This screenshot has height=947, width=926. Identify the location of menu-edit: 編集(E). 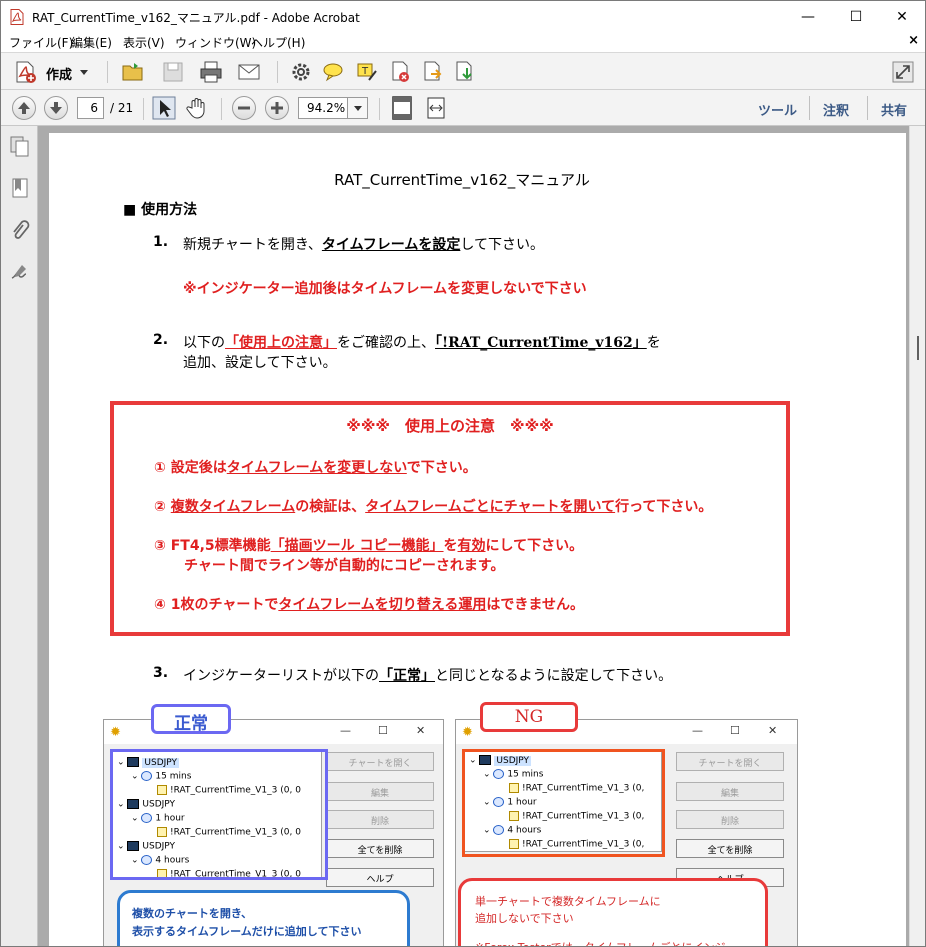
(91, 42).